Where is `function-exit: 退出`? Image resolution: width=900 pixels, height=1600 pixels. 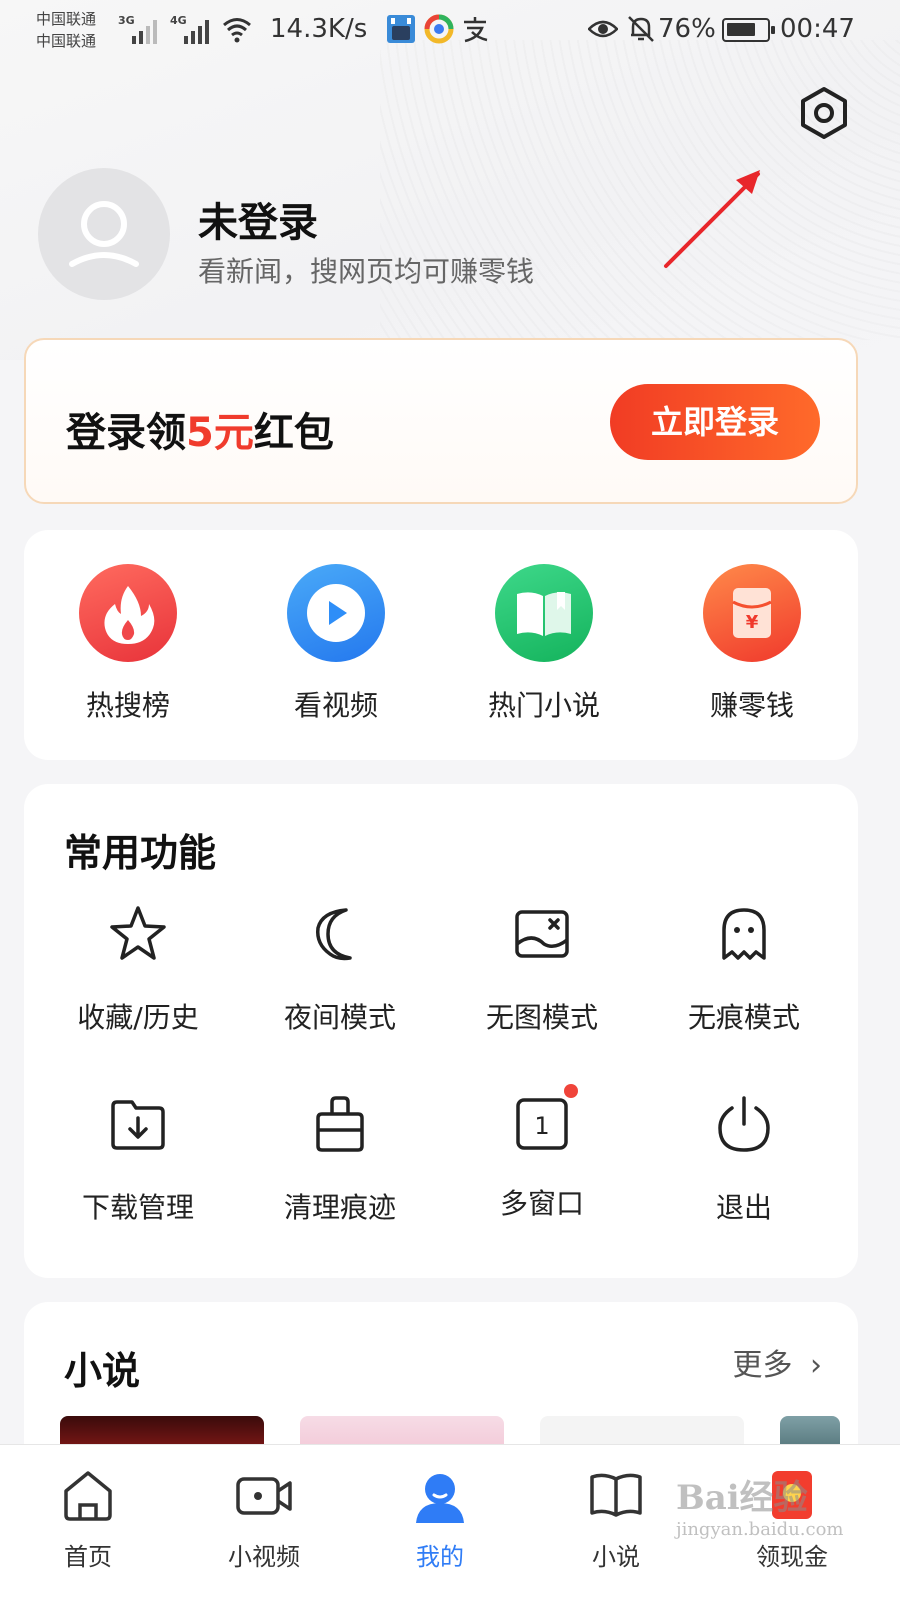 function-exit: 退出 is located at coordinates (744, 1159).